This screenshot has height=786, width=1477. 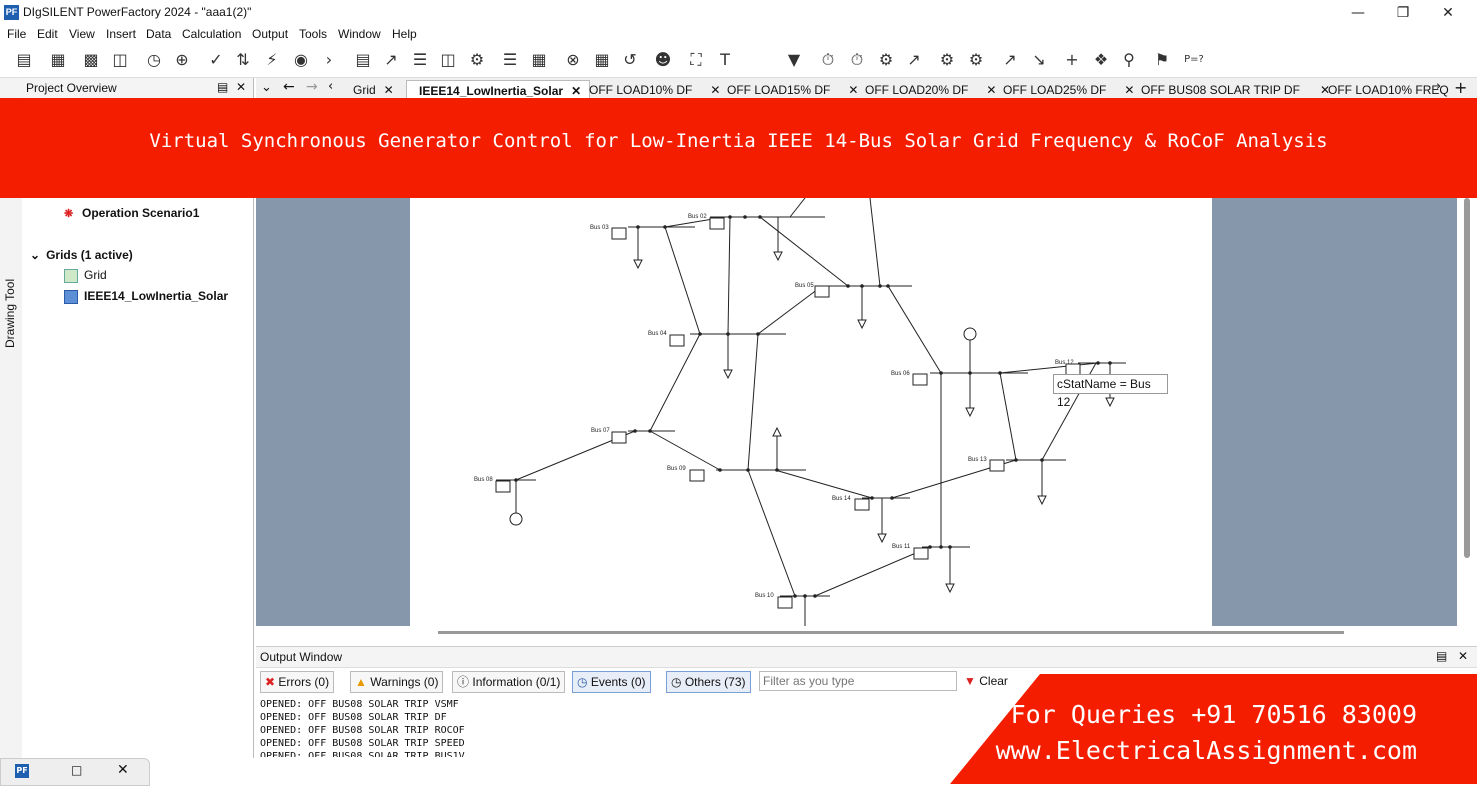 What do you see at coordinates (611, 682) in the screenshot?
I see `events-filter-button: ◷ Events (0)` at bounding box center [611, 682].